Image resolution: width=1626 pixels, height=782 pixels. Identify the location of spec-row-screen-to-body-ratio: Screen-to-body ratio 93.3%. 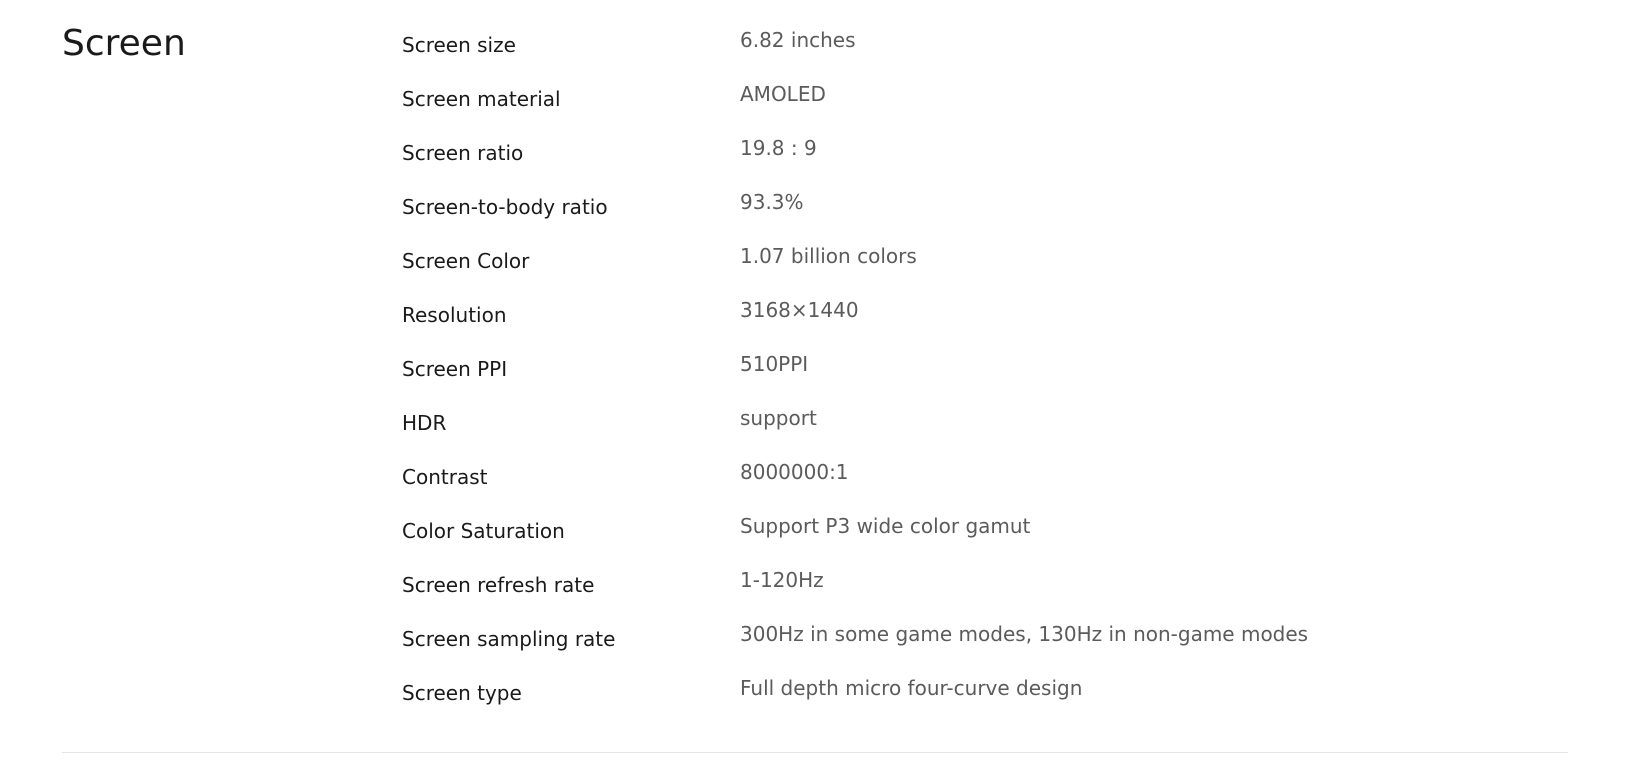
(992, 211).